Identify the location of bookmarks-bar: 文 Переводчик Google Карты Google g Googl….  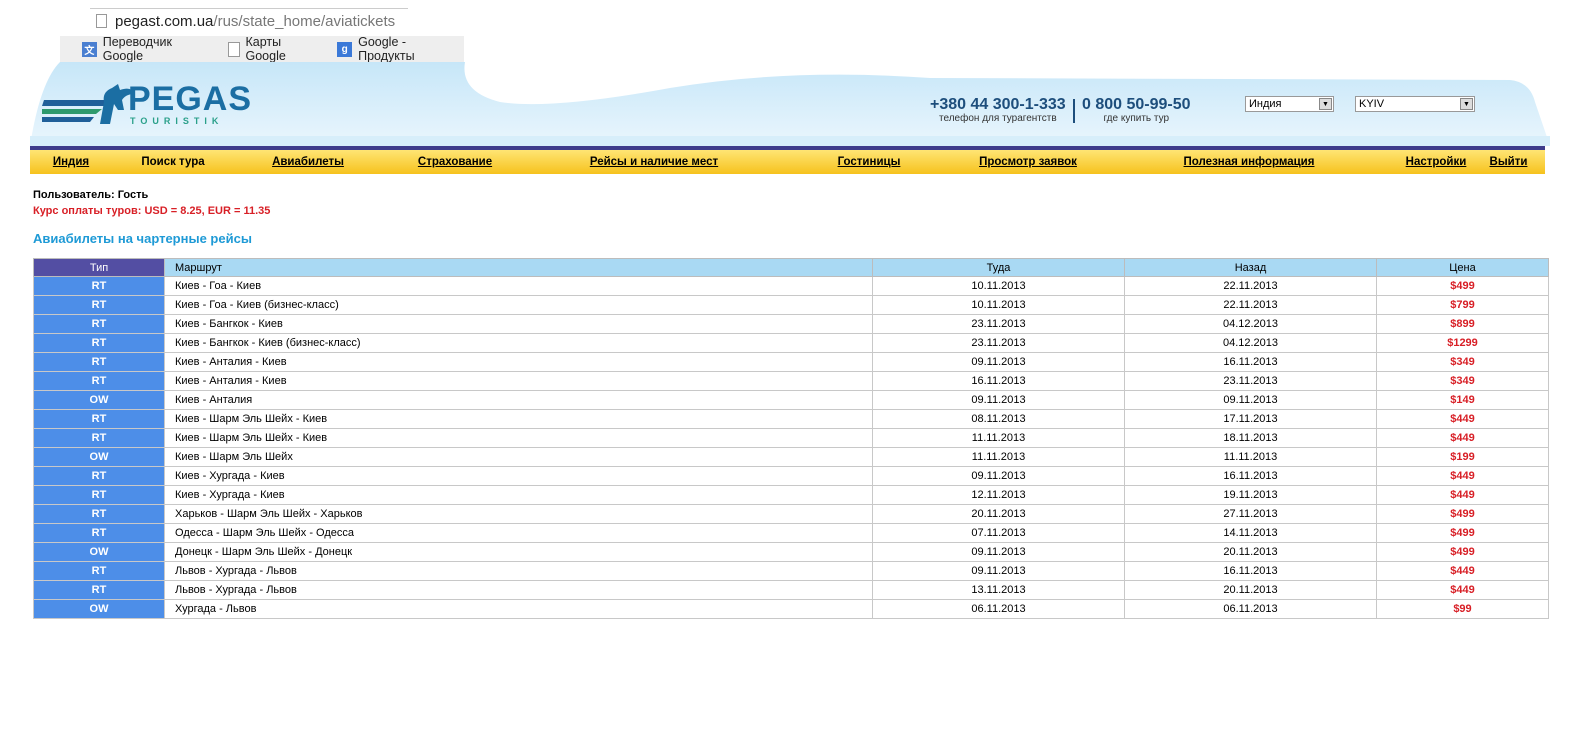
(262, 49).